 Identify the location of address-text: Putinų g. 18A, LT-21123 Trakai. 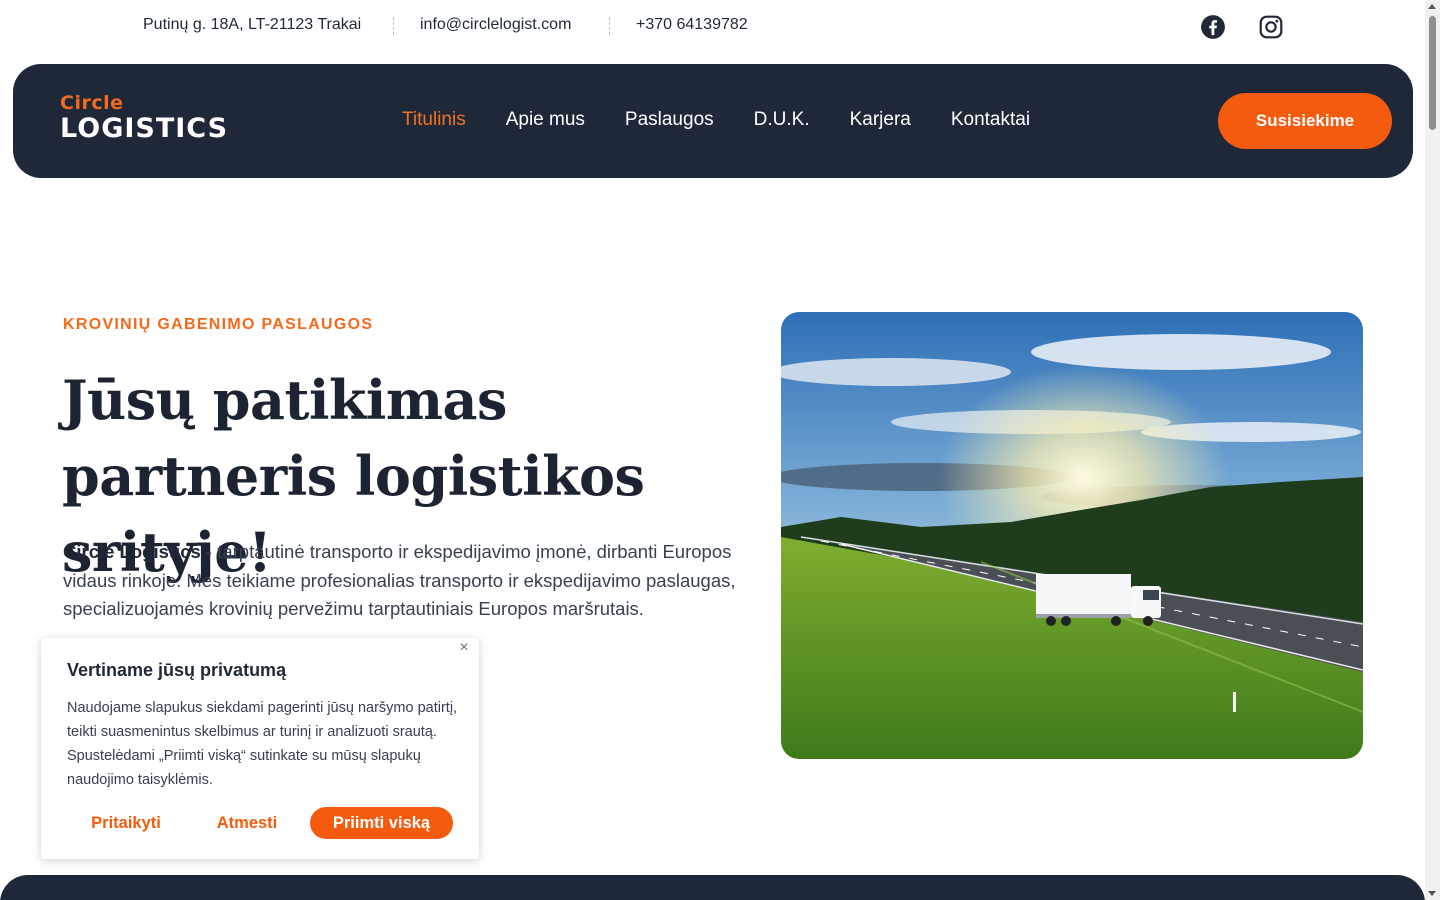
(252, 24).